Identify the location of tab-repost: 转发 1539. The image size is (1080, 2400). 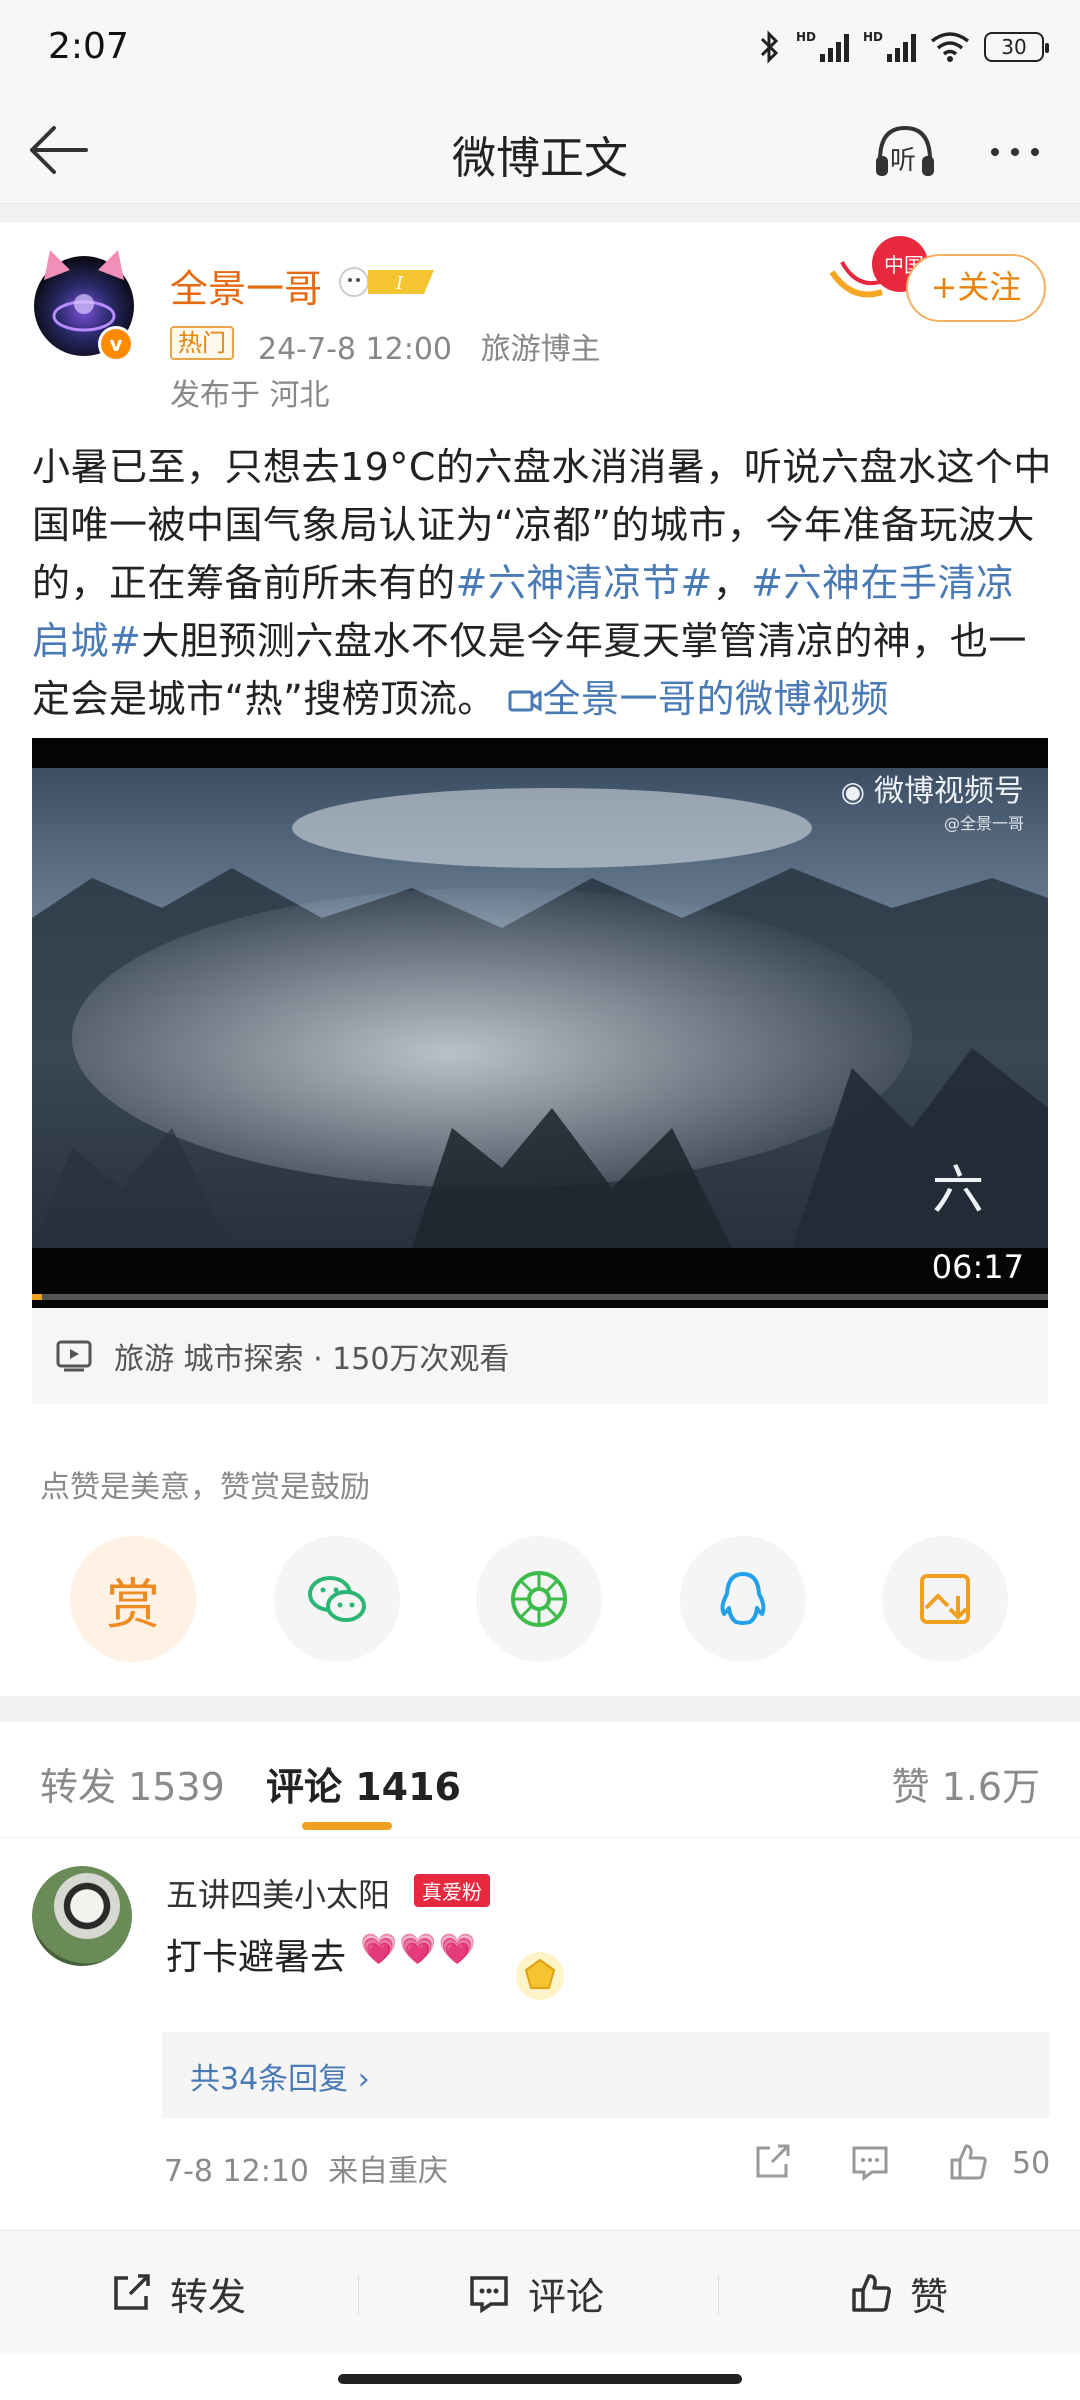
(132, 1783).